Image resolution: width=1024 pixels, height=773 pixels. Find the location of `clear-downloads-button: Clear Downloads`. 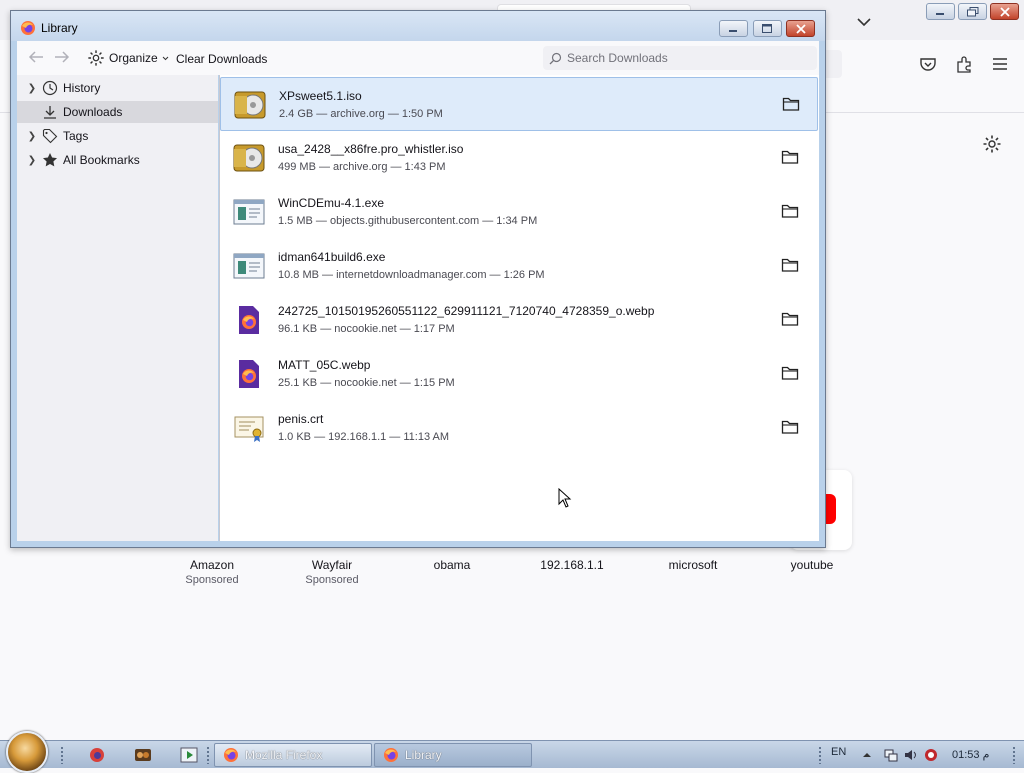

clear-downloads-button: Clear Downloads is located at coordinates (221, 59).